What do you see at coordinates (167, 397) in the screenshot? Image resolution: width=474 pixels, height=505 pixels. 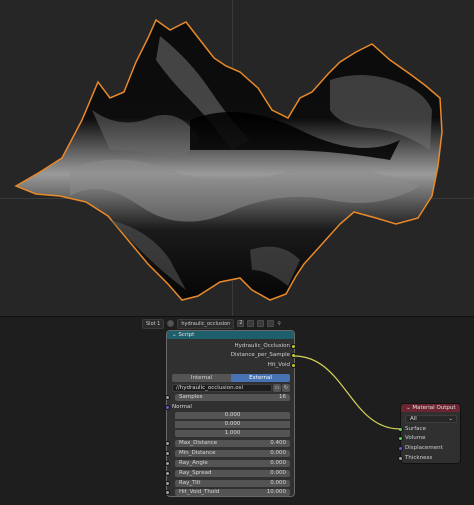 I see `samples-socket` at bounding box center [167, 397].